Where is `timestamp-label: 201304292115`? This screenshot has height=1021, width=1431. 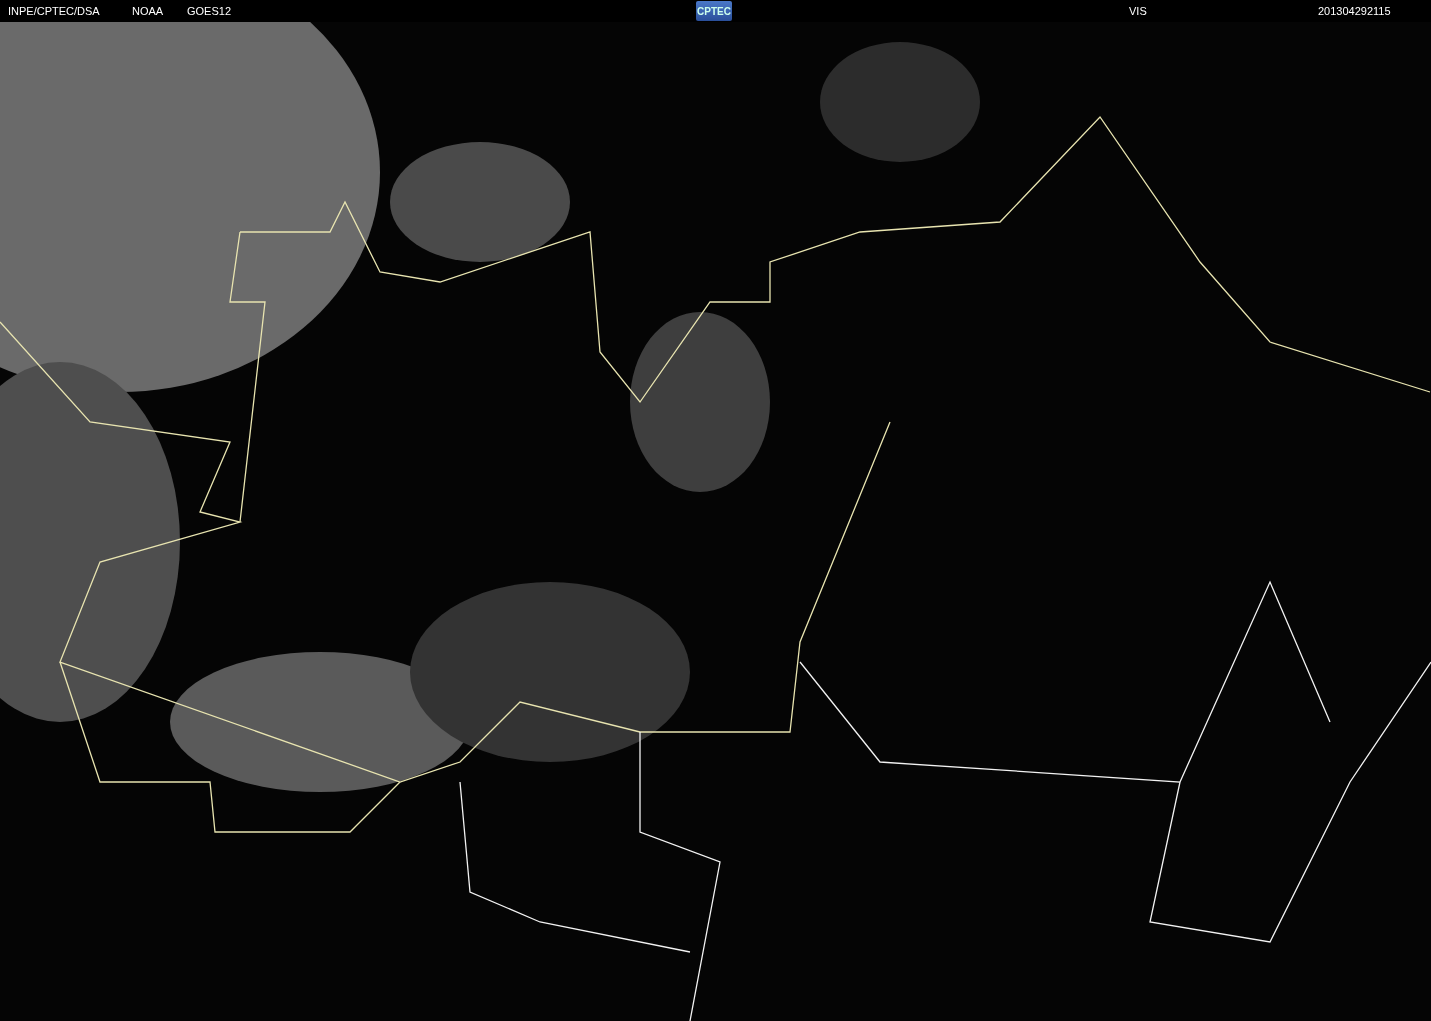 timestamp-label: 201304292115 is located at coordinates (1354, 11).